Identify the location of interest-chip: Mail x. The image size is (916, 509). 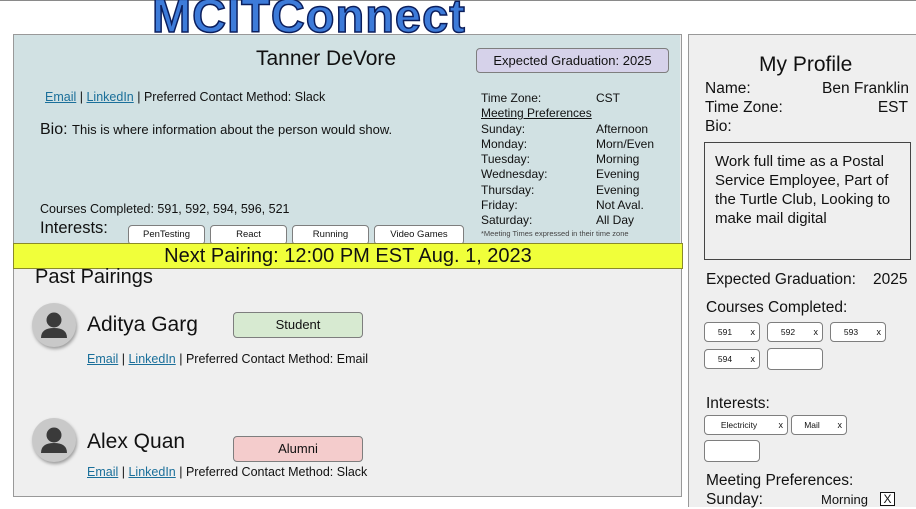
(819, 425).